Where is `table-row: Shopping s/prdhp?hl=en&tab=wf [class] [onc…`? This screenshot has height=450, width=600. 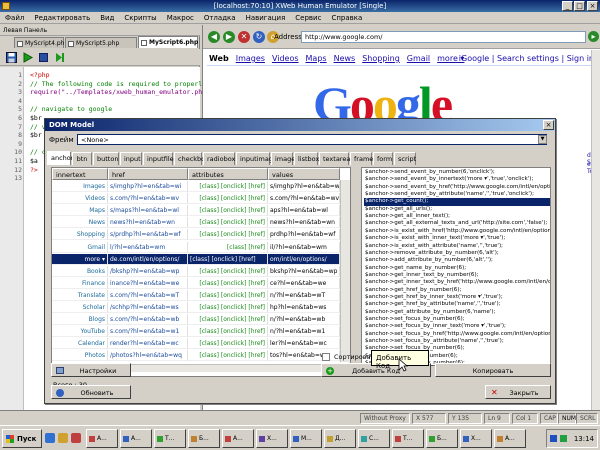
table-row: Shopping s/prdhp?hl=en&tab=wf [class] [onc… is located at coordinates (201, 235).